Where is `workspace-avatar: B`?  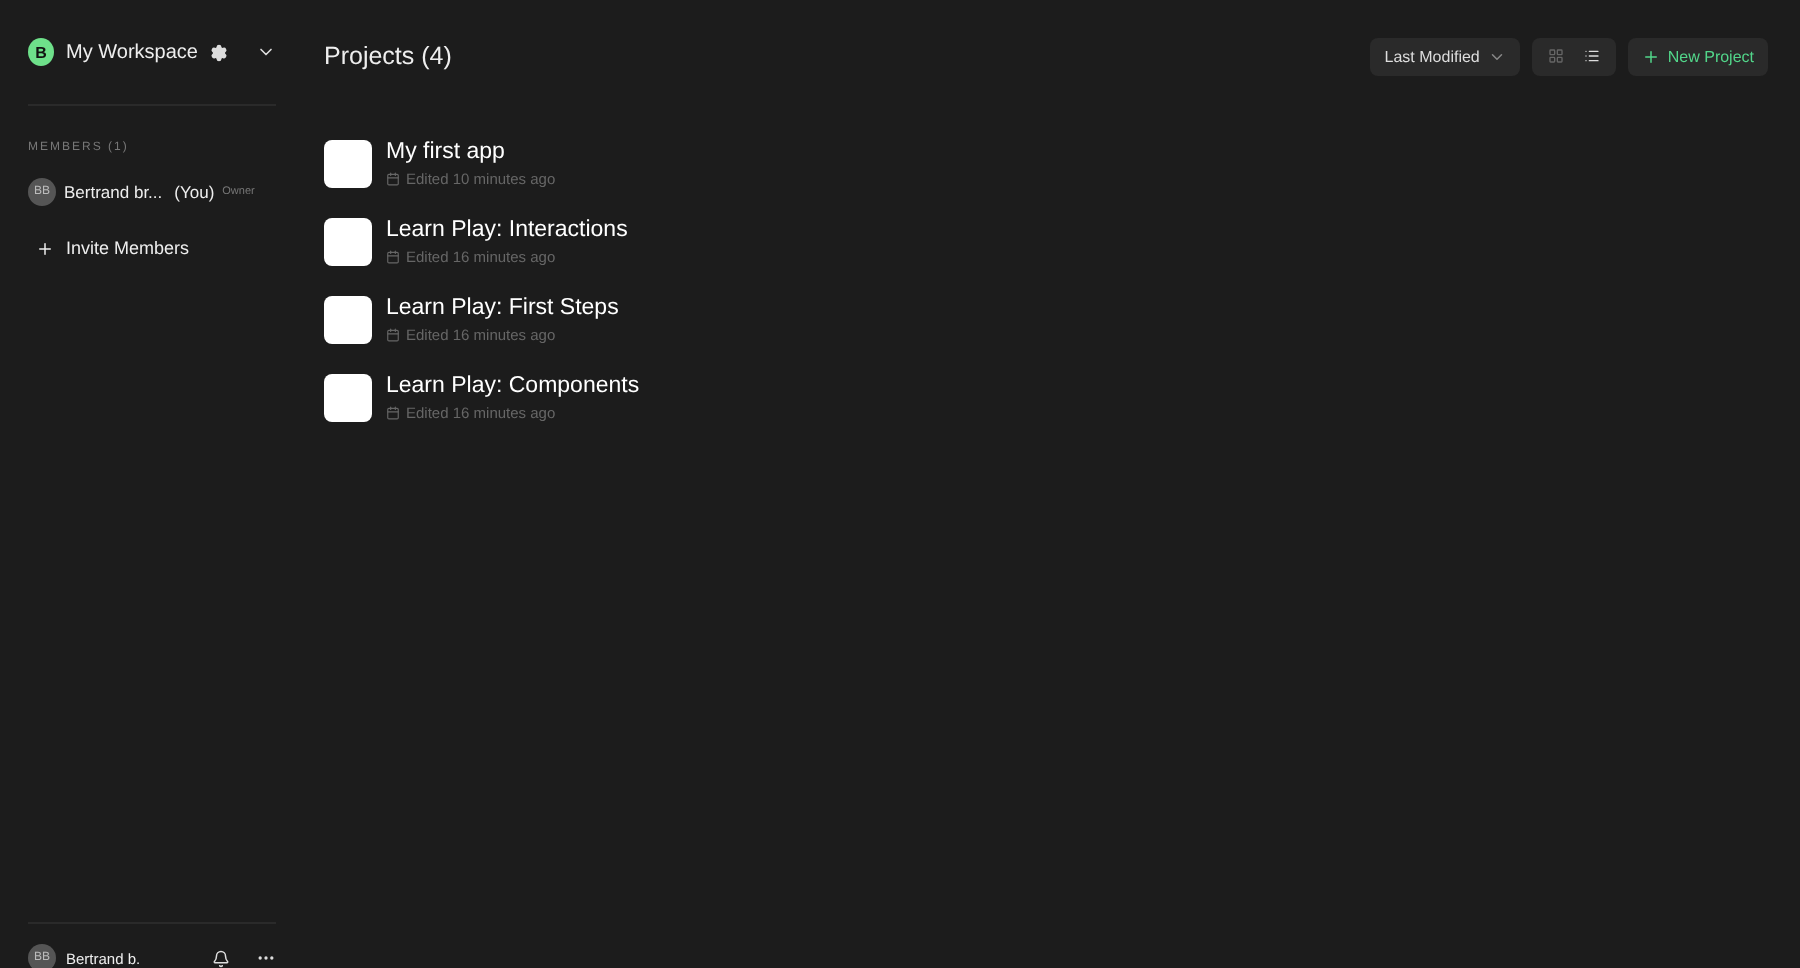
workspace-avatar: B is located at coordinates (41, 52).